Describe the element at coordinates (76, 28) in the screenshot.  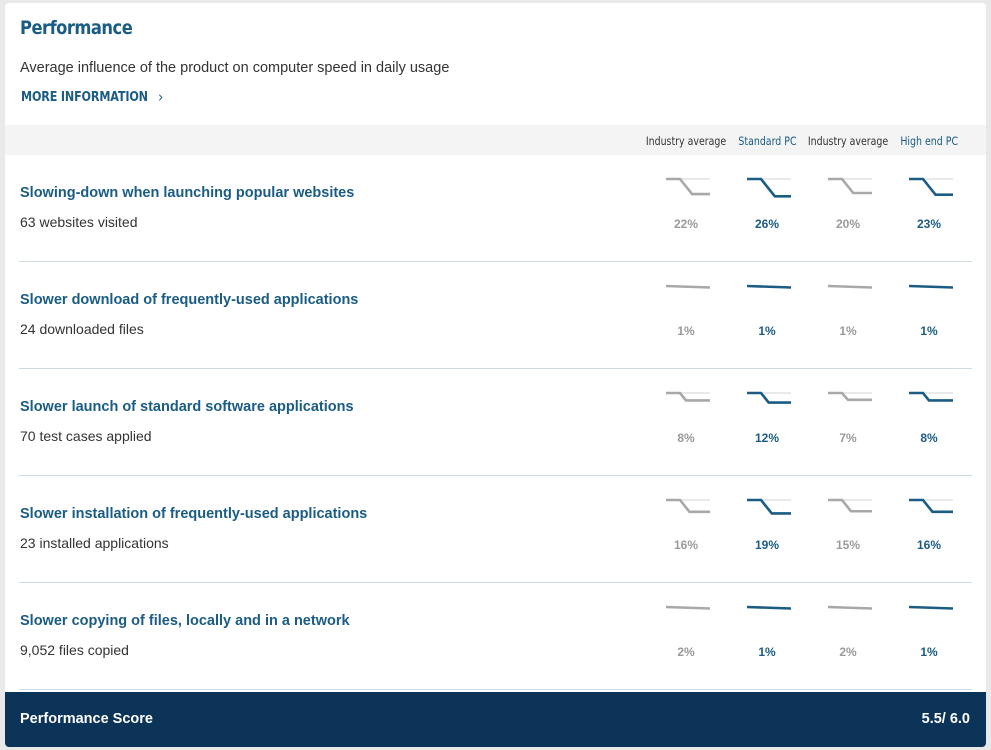
I see `section-title: Performance` at that location.